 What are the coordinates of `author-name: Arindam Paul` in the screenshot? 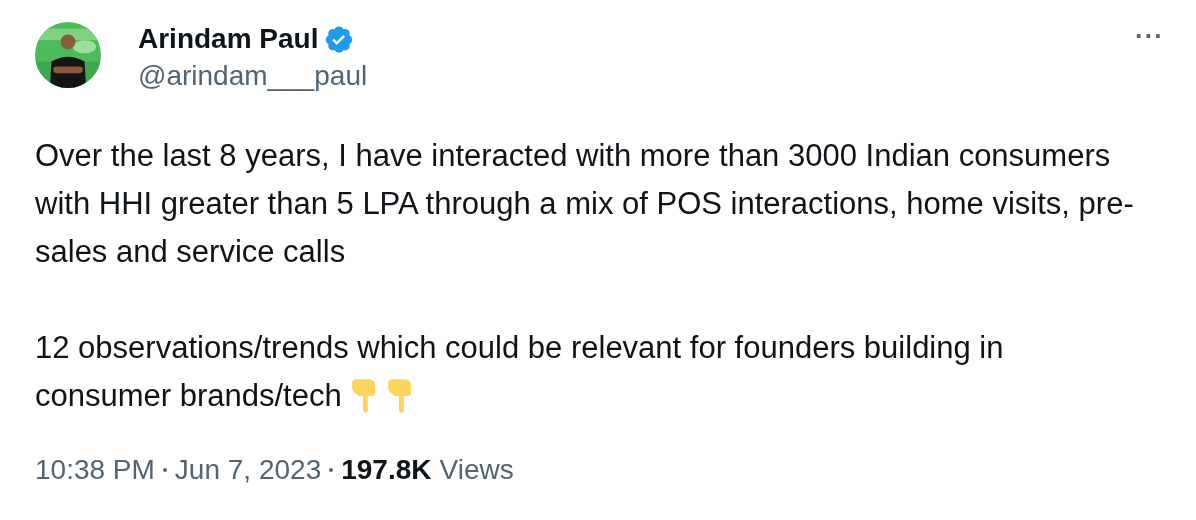 It's located at (228, 39).